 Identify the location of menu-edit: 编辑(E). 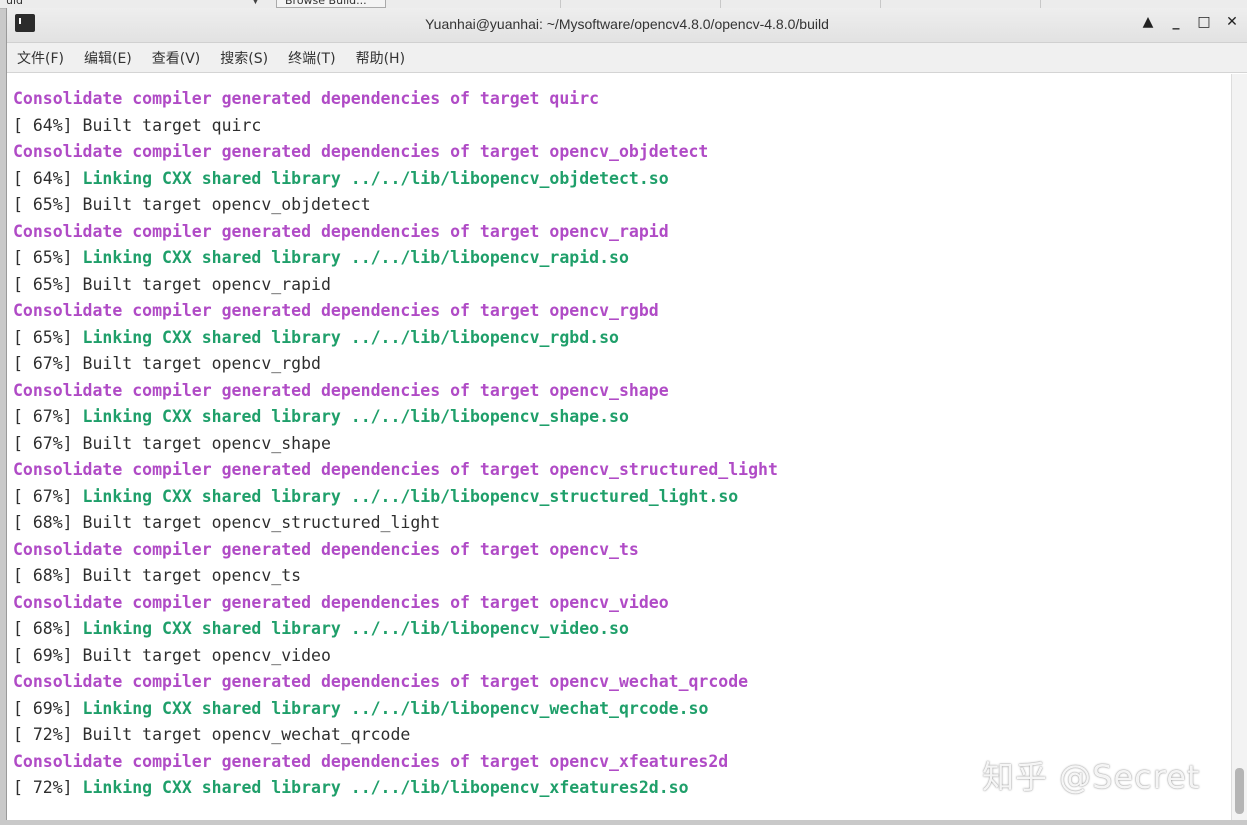
(108, 58).